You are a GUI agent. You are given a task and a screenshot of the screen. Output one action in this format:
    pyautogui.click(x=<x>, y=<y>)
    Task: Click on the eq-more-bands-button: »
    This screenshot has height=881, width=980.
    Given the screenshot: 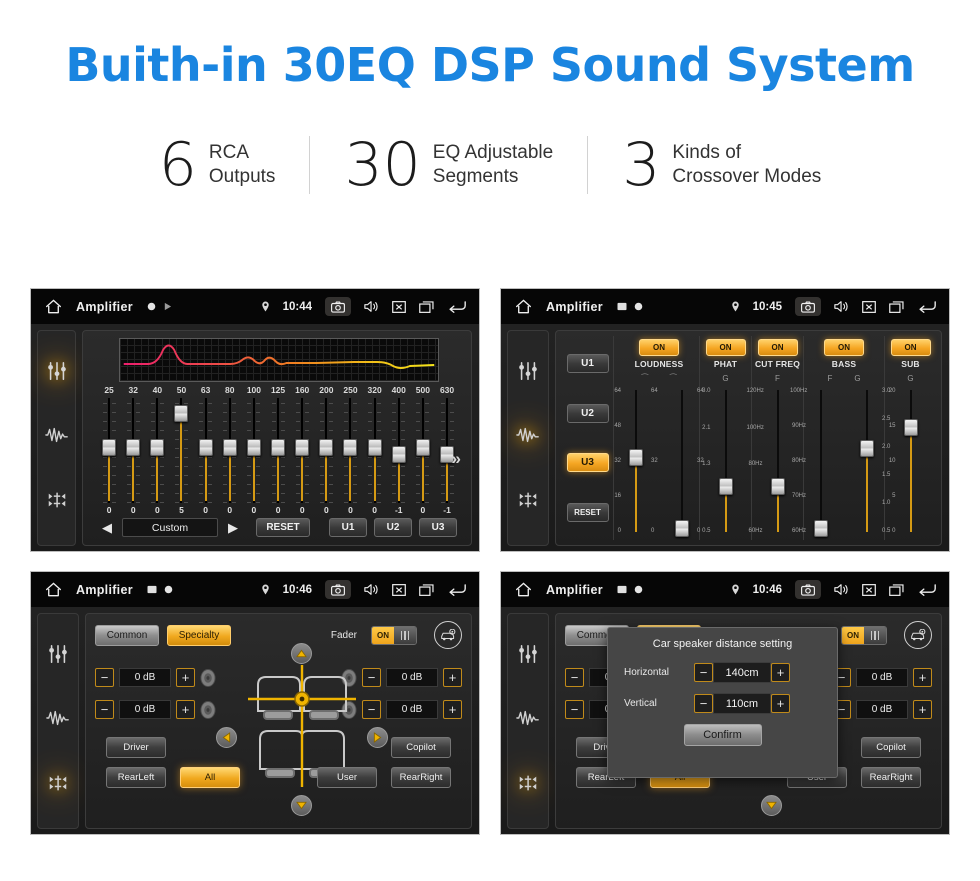 What is the action you would take?
    pyautogui.click(x=456, y=459)
    